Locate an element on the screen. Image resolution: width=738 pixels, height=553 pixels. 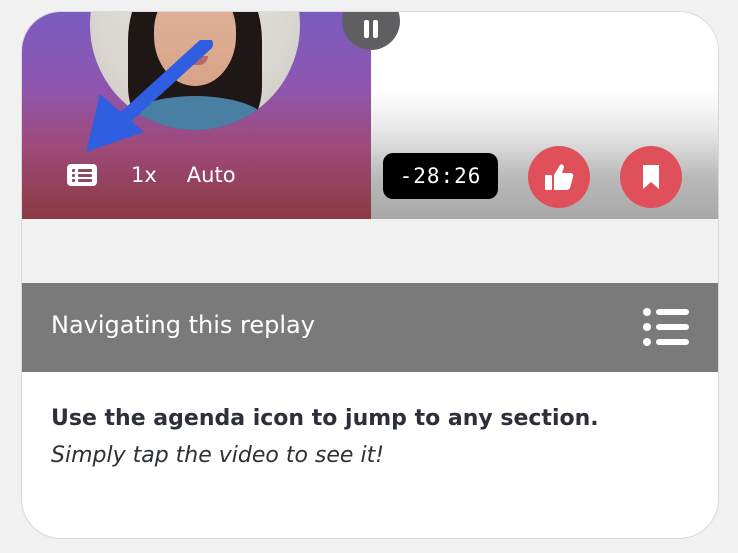
thumbs-up-icon is located at coordinates (559, 177).